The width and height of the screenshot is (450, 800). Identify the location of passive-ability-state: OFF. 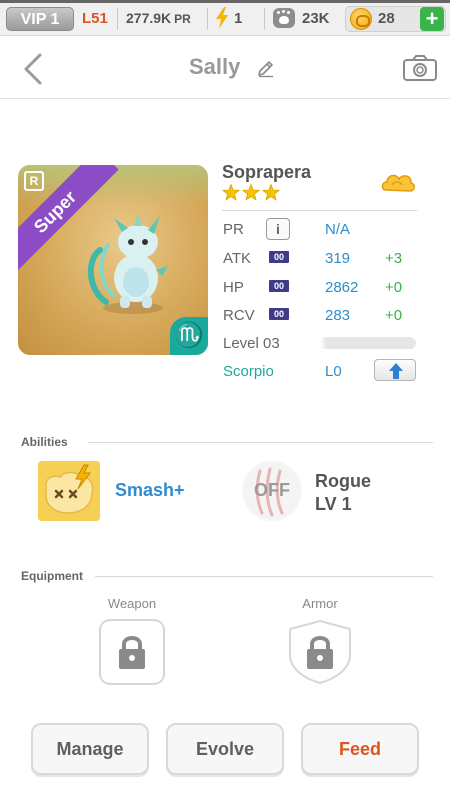
(272, 490).